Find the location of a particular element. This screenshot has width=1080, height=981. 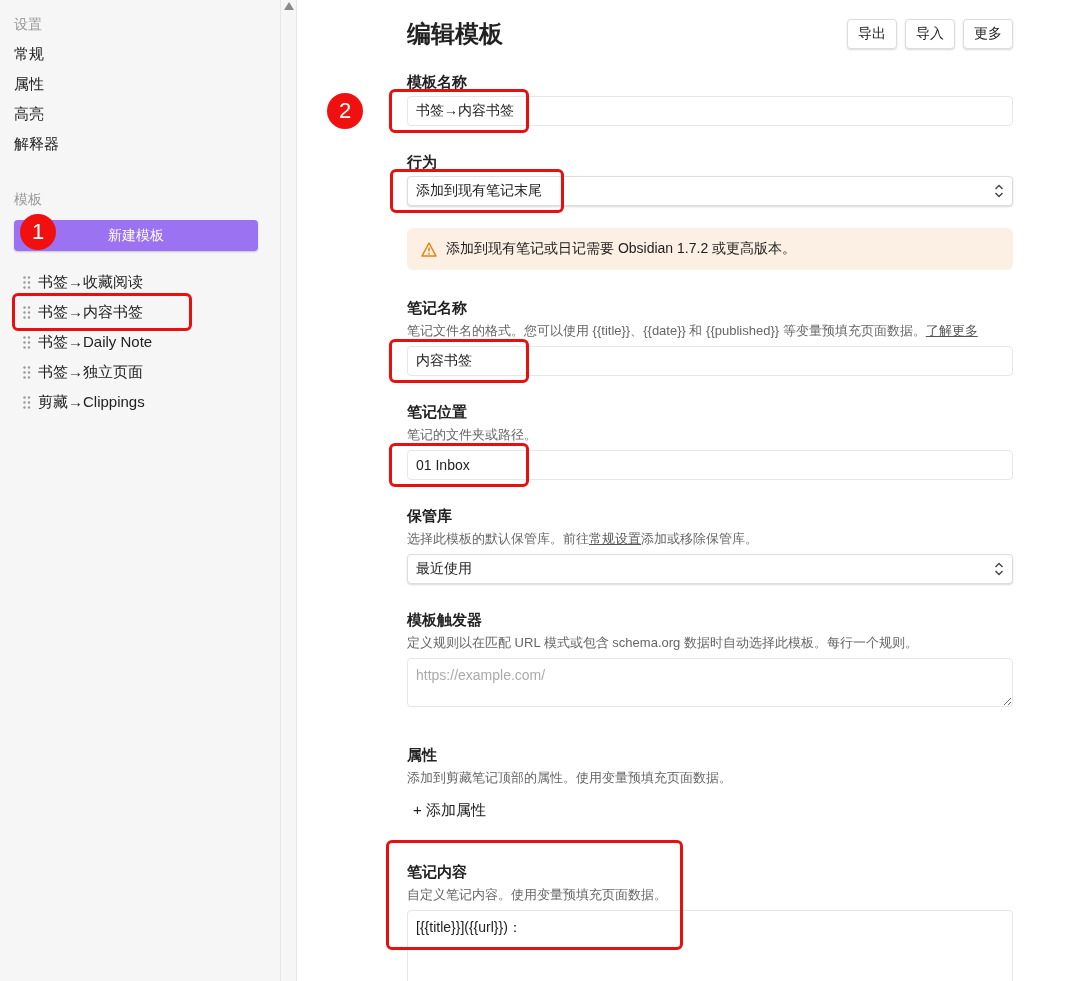

field-label: 笔记内容 is located at coordinates (437, 872).